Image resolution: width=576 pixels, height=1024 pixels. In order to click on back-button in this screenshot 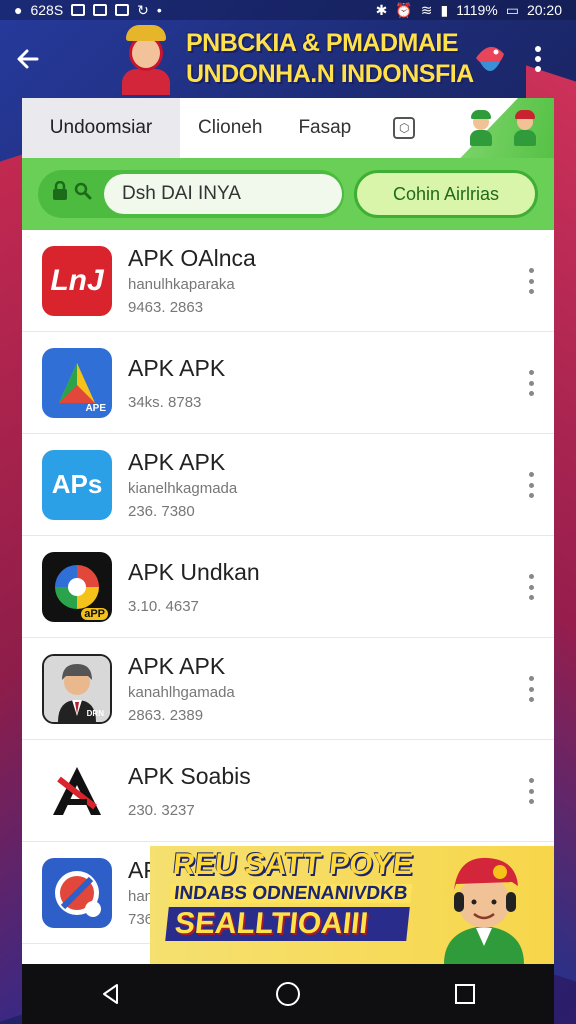, I will do `click(28, 59)`.